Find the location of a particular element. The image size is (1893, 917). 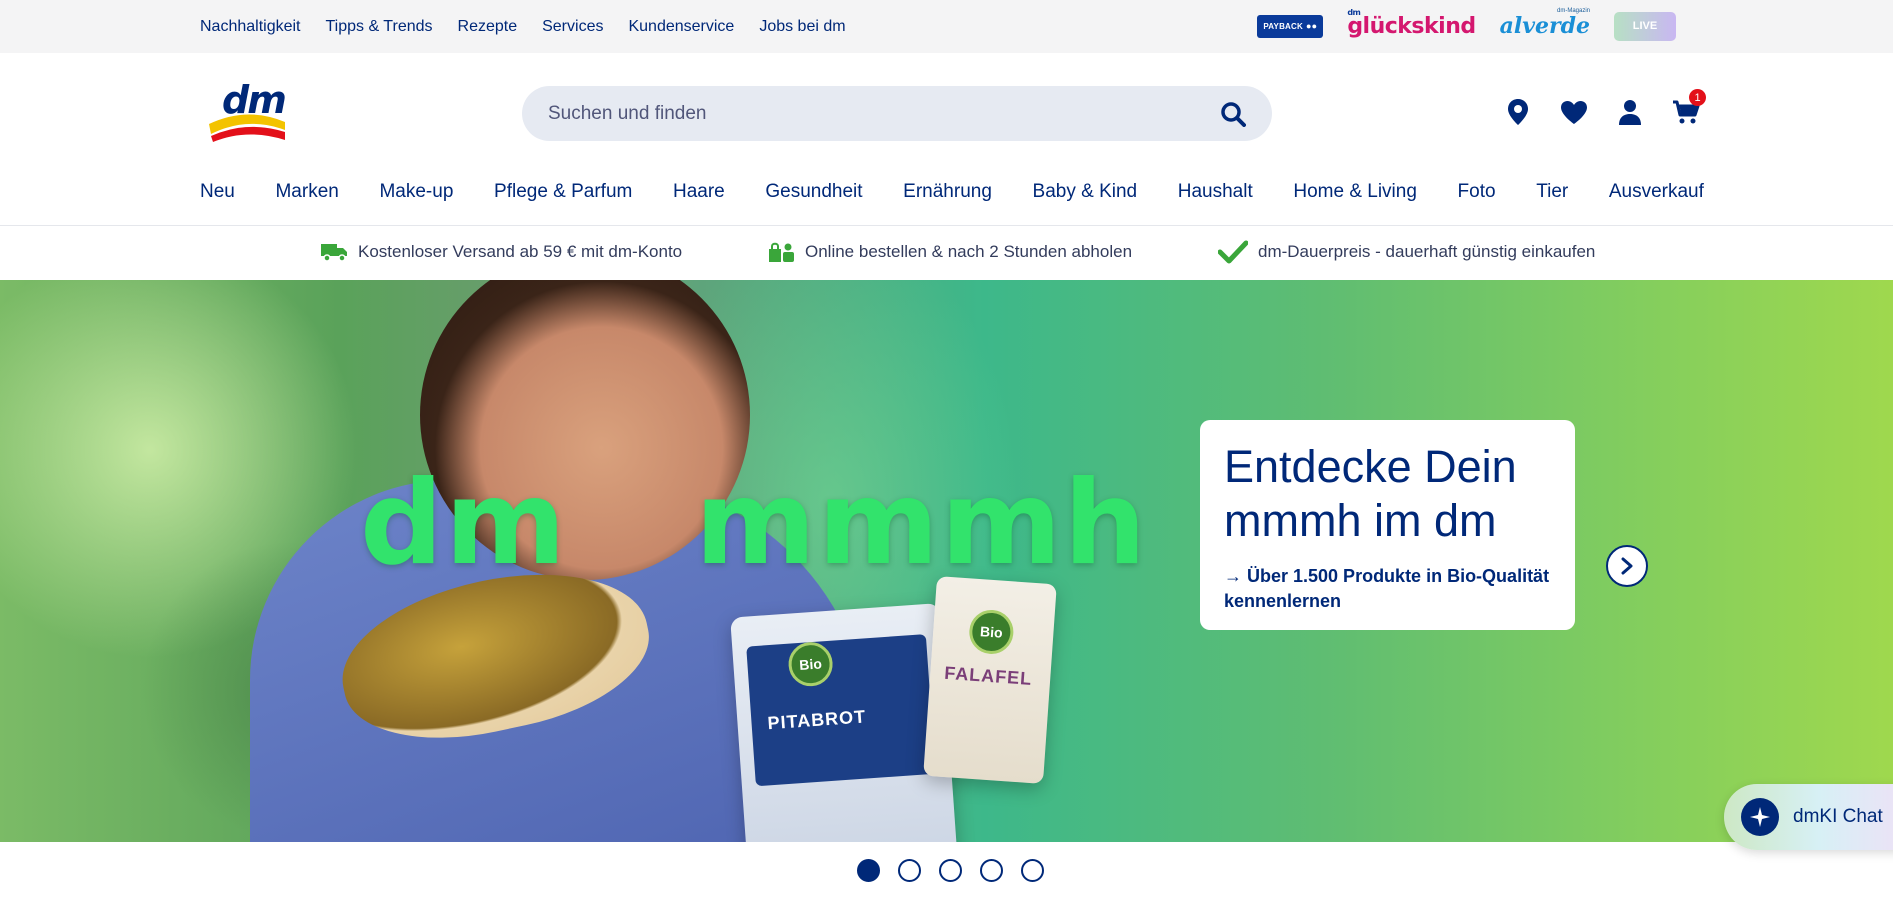

sparkle-icon is located at coordinates (1760, 817).